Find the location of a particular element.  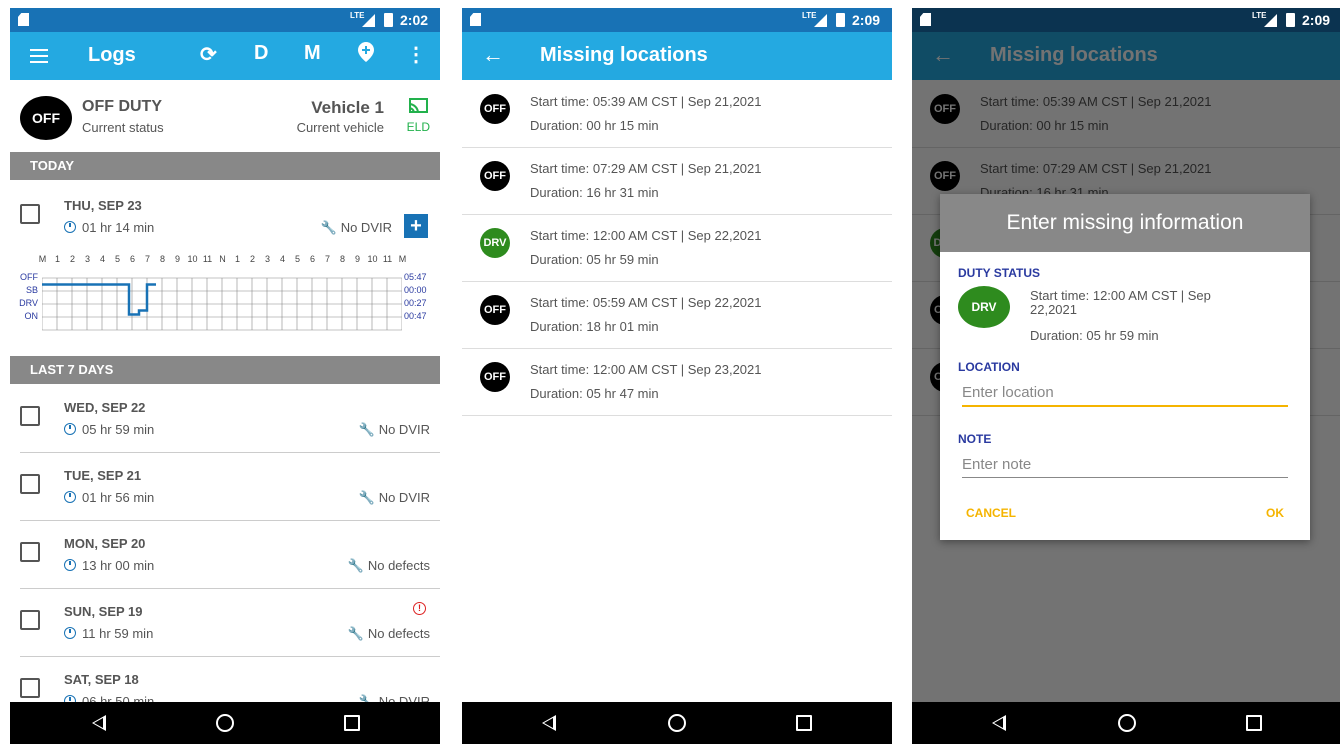

duration: Duration: 00 hr 15 min is located at coordinates (594, 125).